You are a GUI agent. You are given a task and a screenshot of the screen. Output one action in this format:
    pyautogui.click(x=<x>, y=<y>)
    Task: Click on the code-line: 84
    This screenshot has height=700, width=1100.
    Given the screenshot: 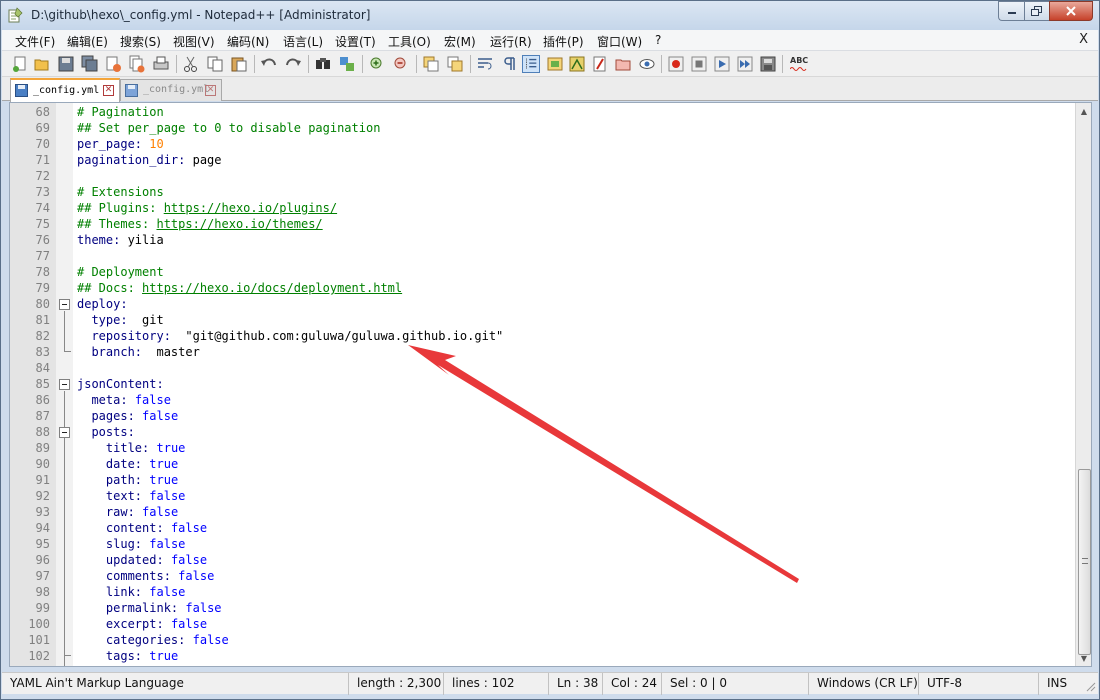 What is the action you would take?
    pyautogui.click(x=542, y=368)
    